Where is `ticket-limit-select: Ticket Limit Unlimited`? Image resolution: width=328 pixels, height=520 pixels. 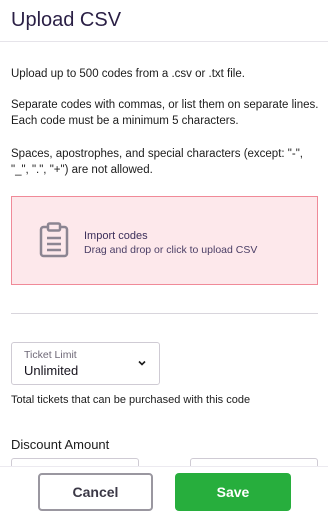 ticket-limit-select: Ticket Limit Unlimited is located at coordinates (85, 363).